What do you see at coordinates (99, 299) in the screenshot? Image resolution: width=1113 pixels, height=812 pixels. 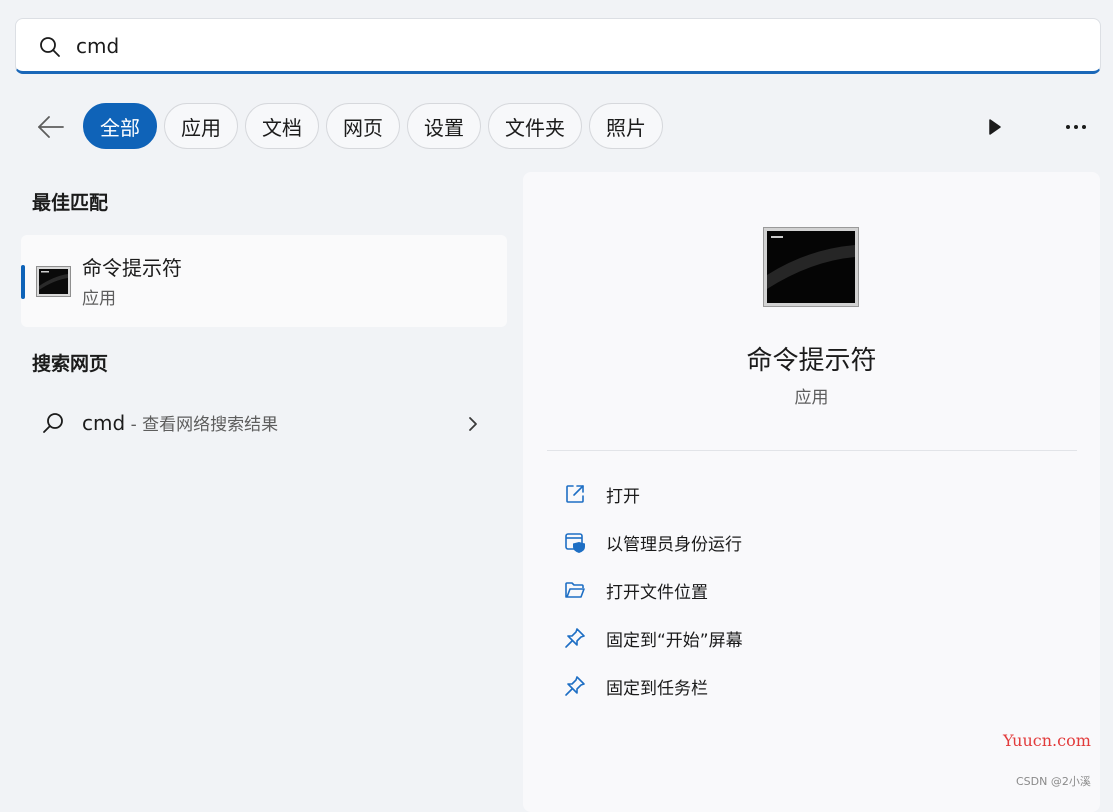 I see `result-type: 应用` at bounding box center [99, 299].